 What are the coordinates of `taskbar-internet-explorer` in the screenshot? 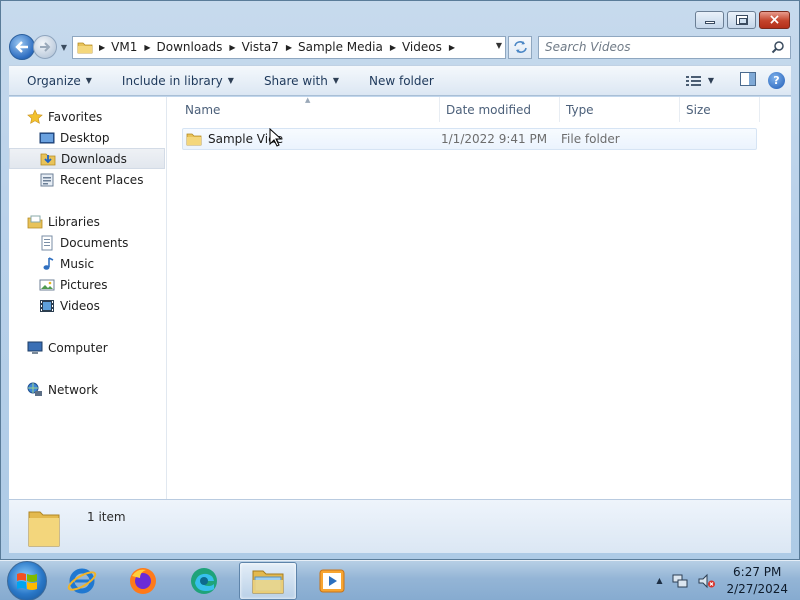 It's located at (82, 581).